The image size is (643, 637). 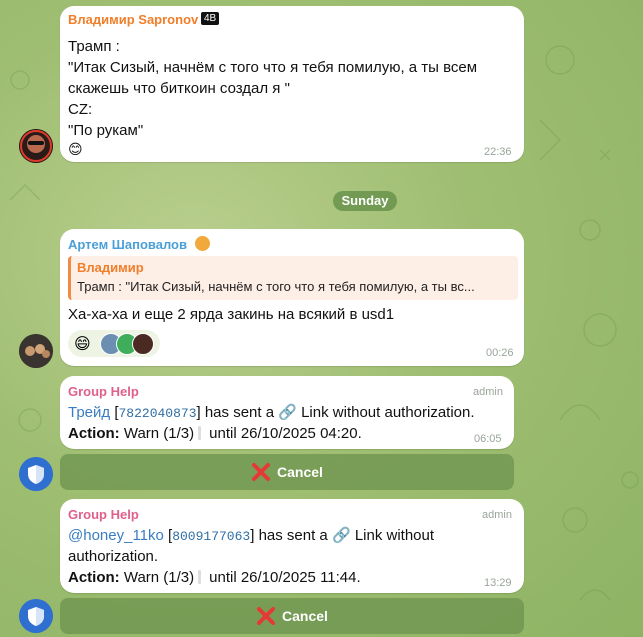 What do you see at coordinates (94, 46) in the screenshot?
I see `message-line: Трамп :` at bounding box center [94, 46].